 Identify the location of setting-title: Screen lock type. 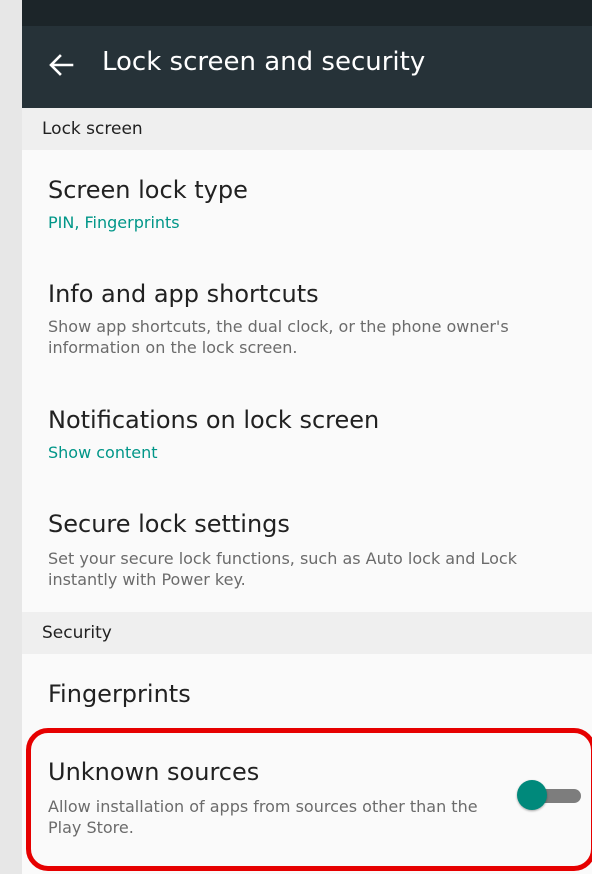
(148, 190).